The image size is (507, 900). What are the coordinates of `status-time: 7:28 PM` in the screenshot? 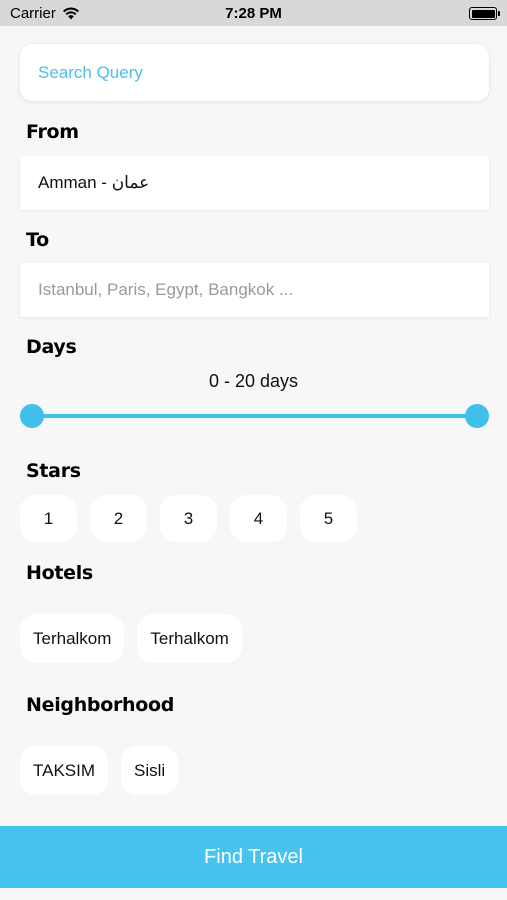 It's located at (253, 13).